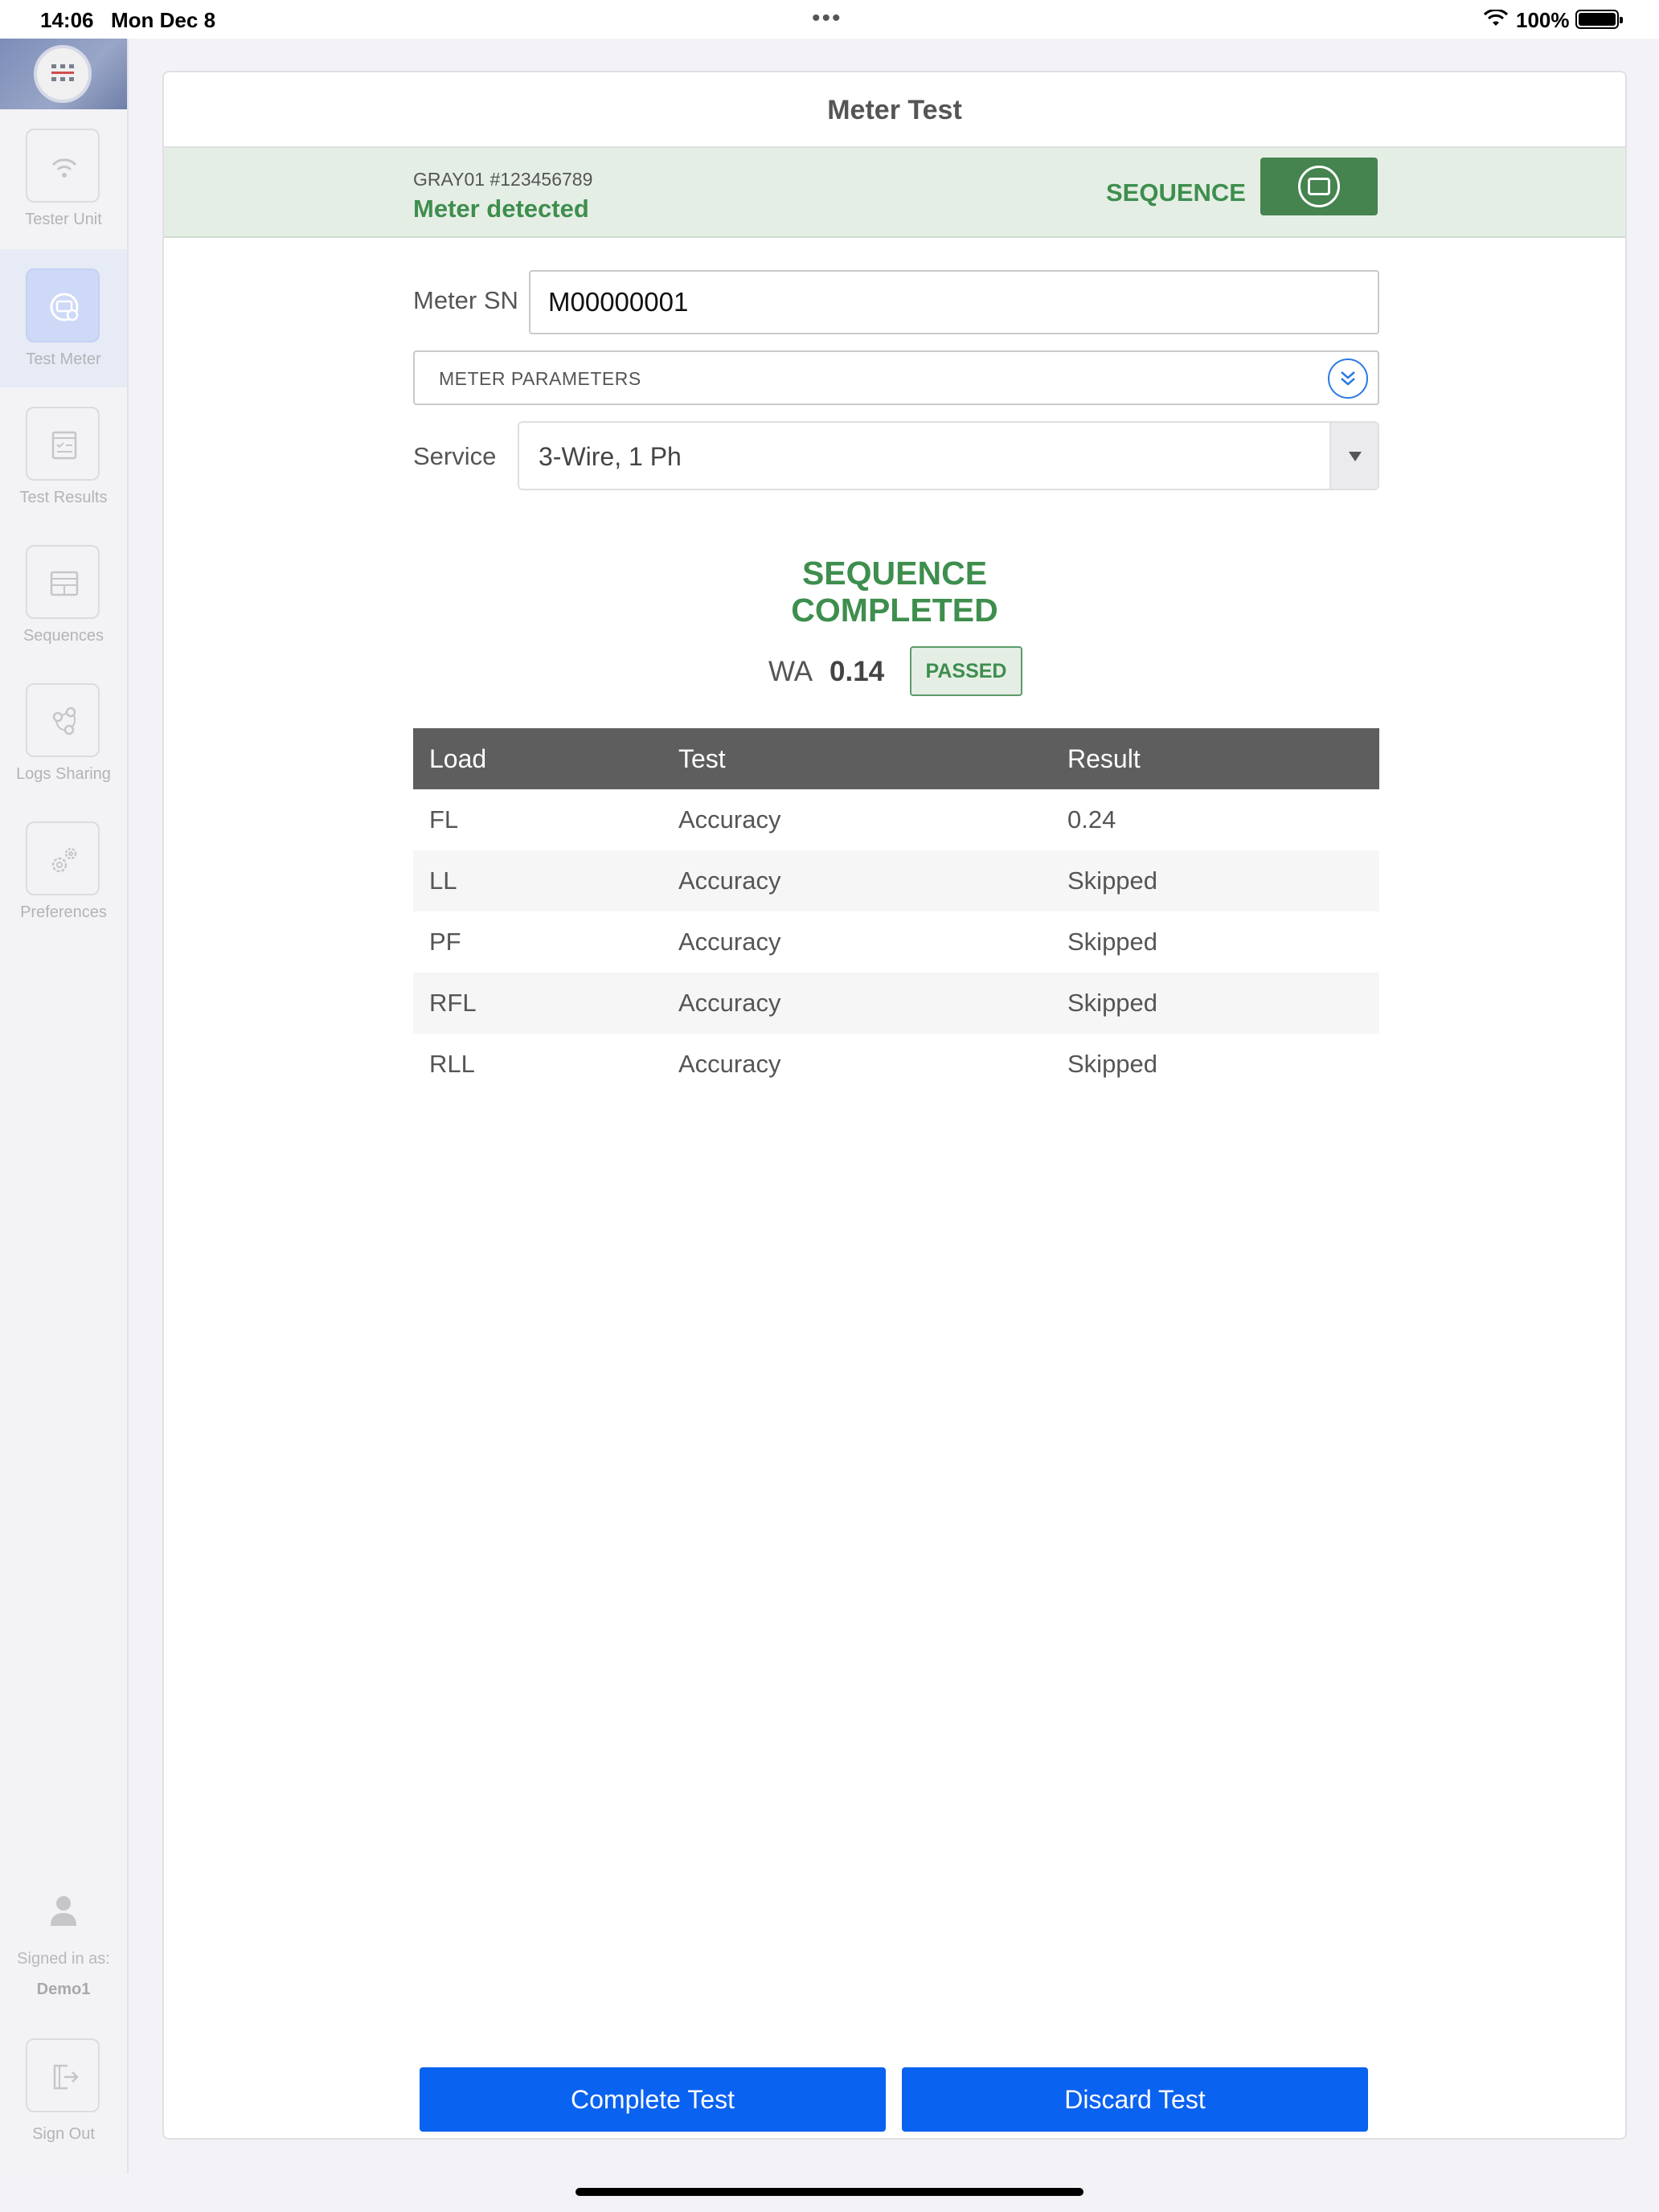  What do you see at coordinates (653, 2099) in the screenshot?
I see `complete-test-button: Complete Test` at bounding box center [653, 2099].